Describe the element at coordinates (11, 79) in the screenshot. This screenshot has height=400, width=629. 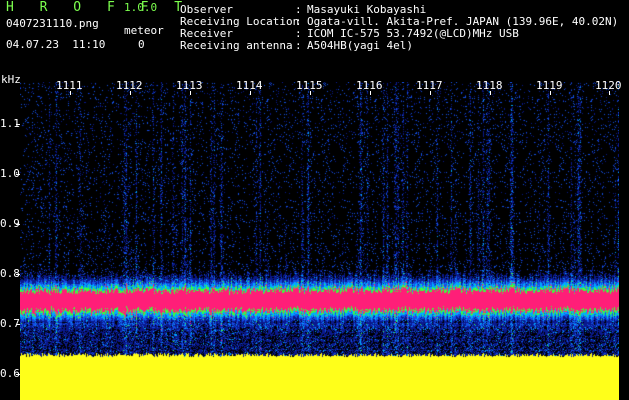
I see `y-axis-unit: kHz` at that location.